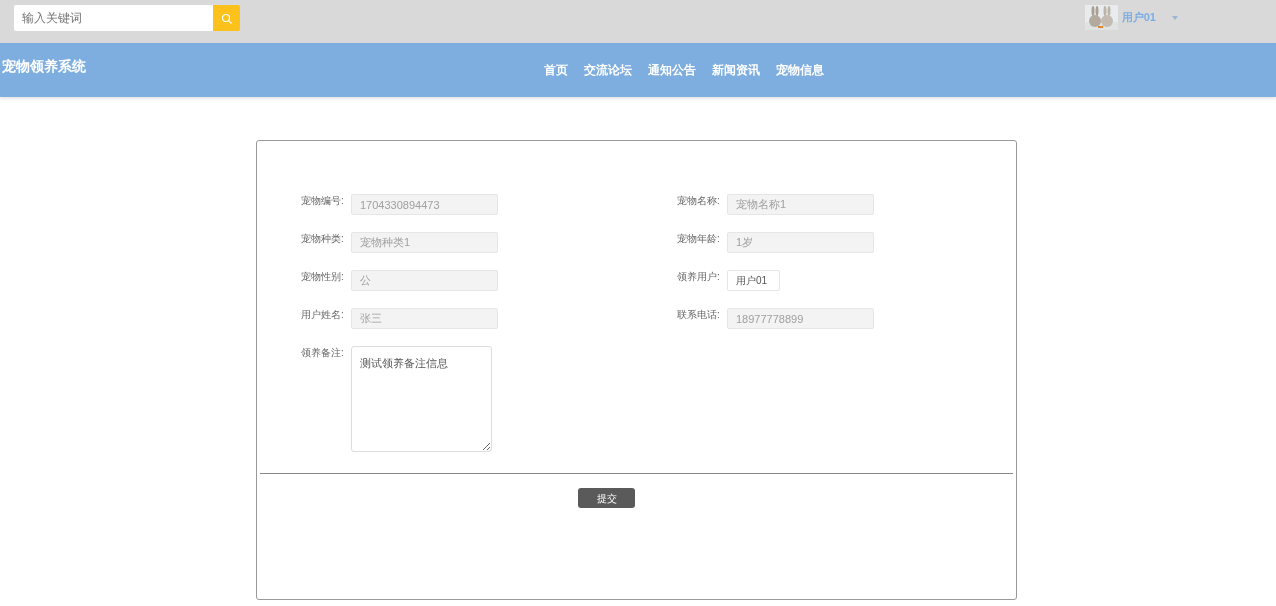 The width and height of the screenshot is (1276, 606). Describe the element at coordinates (699, 239) in the screenshot. I see `field-label: 宠物年龄:` at that location.